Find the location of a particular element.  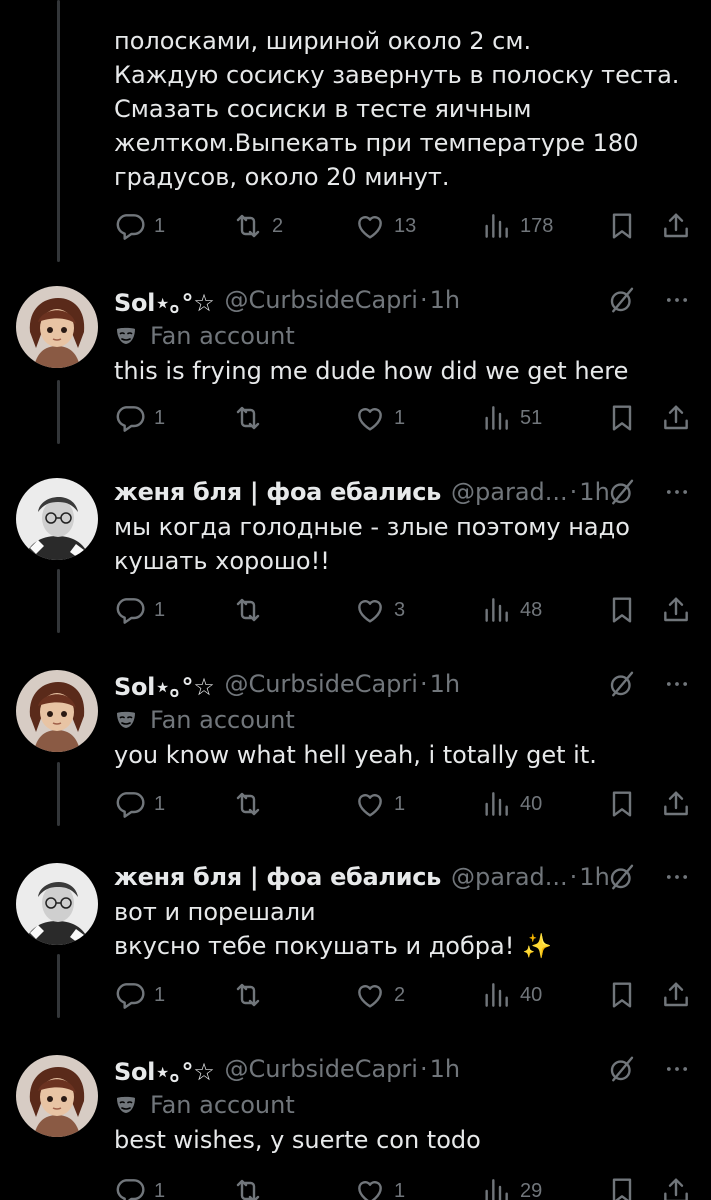

share-icon is located at coordinates (676, 995).